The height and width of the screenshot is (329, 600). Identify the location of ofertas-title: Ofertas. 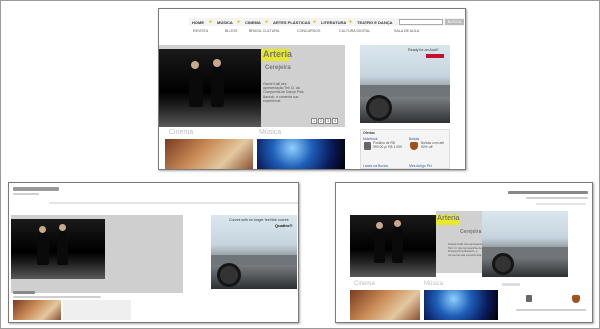
(369, 133).